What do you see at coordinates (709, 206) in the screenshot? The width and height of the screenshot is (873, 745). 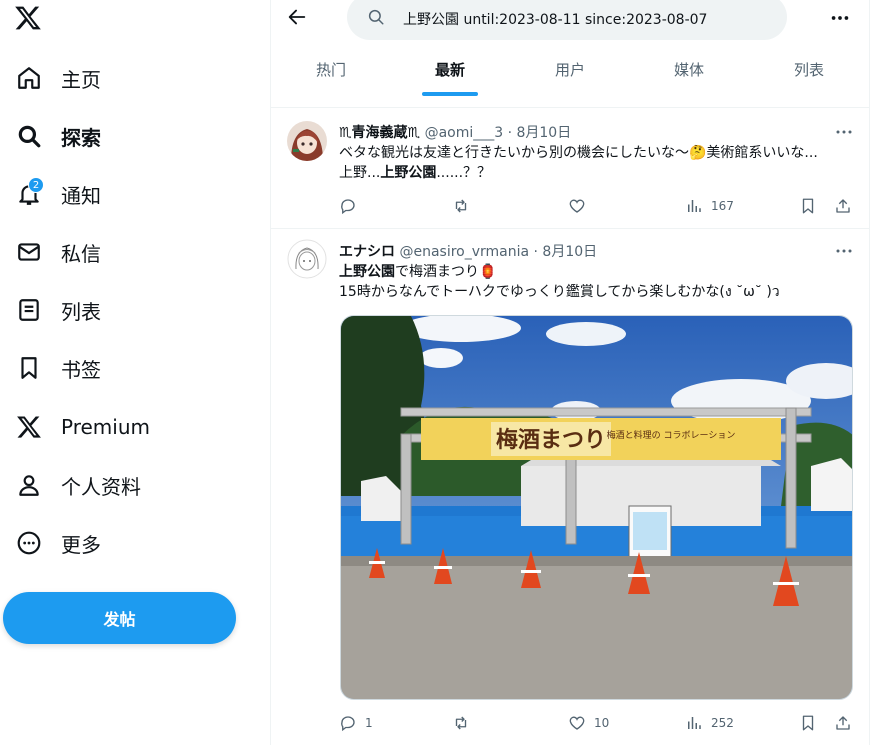 I see `views-button: 167` at bounding box center [709, 206].